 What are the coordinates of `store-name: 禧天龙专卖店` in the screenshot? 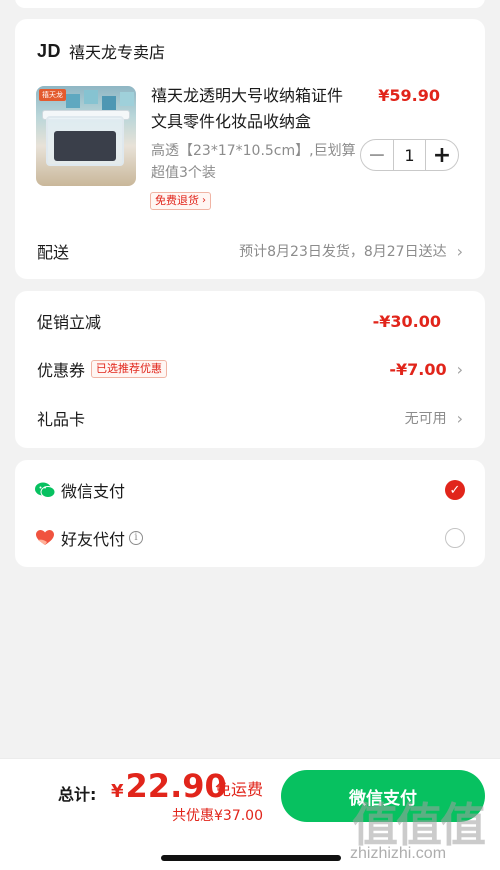 It's located at (117, 52).